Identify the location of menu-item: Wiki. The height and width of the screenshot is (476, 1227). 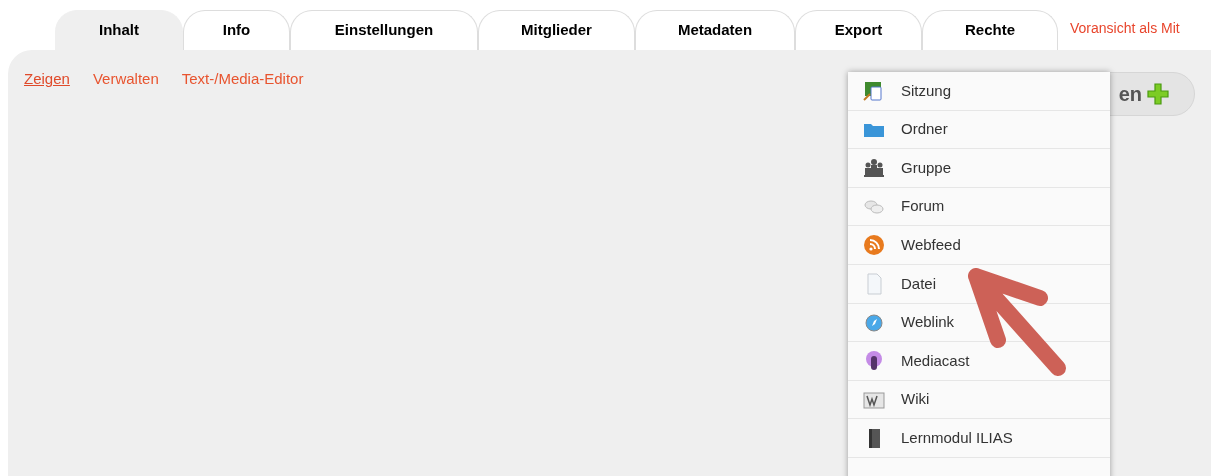
(979, 400).